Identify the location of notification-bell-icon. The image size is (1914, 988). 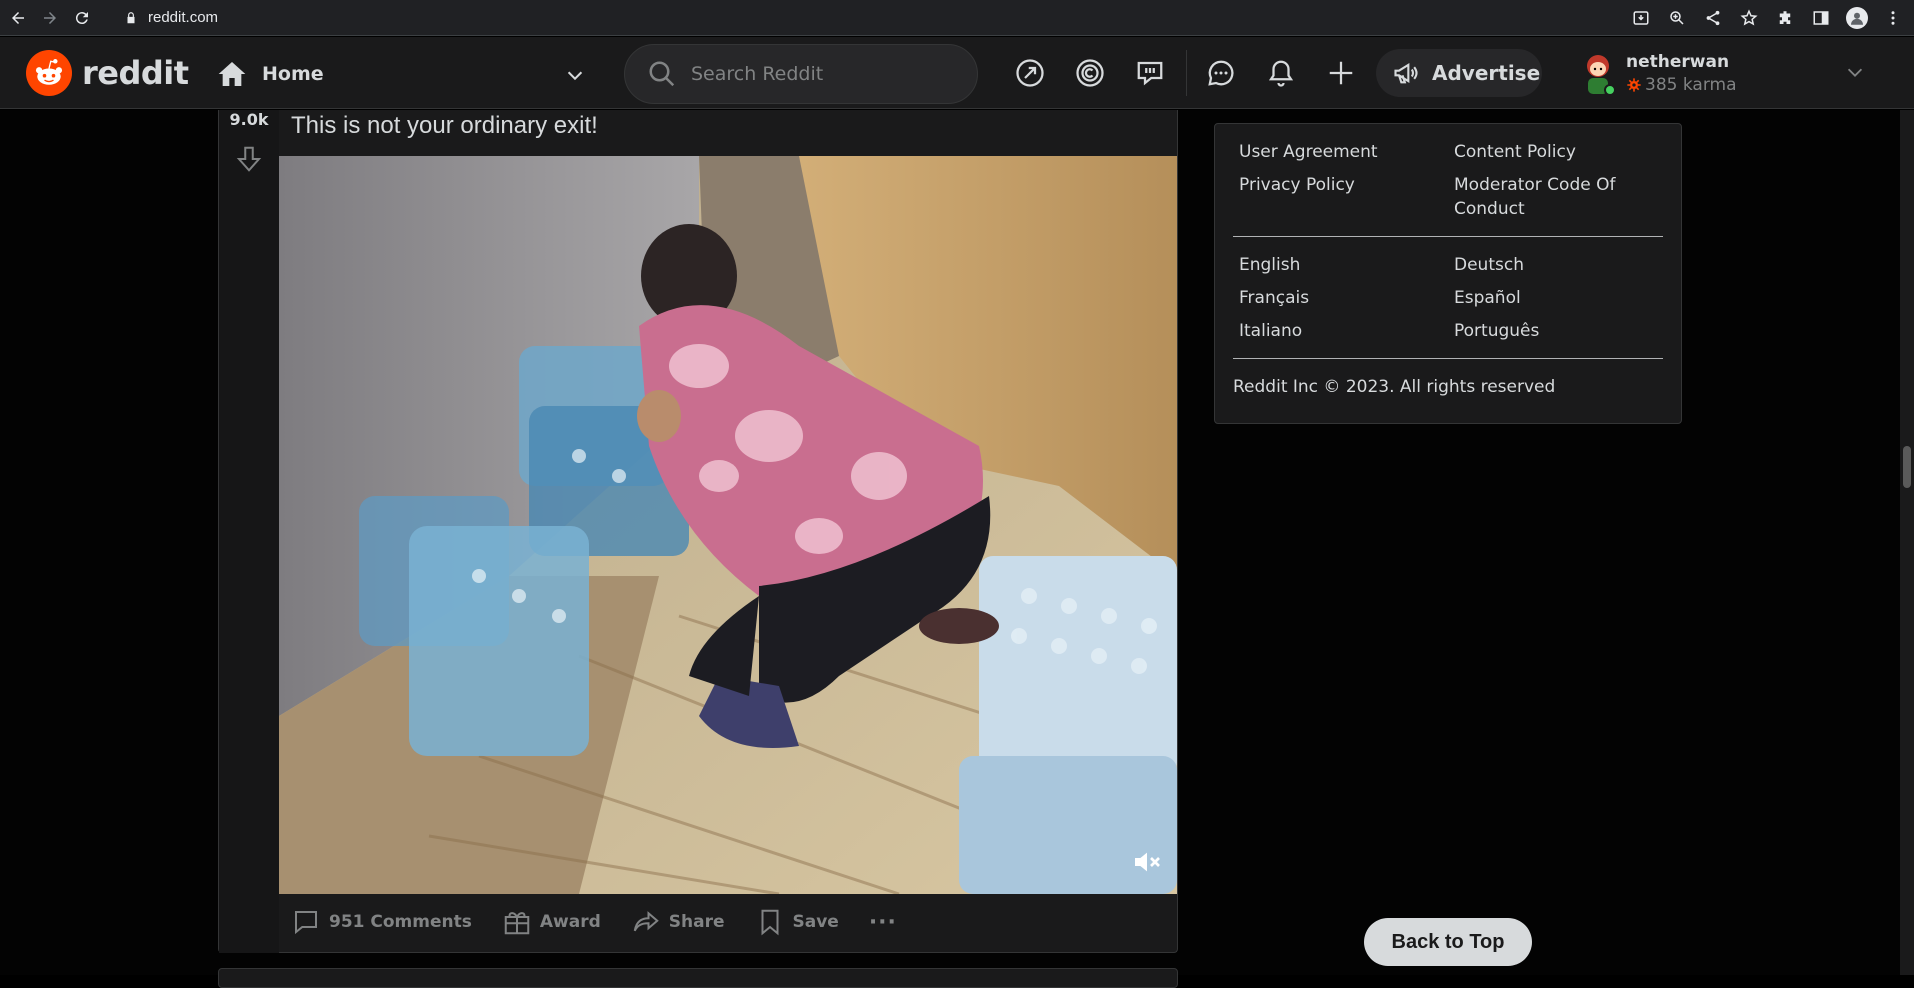
(1281, 73).